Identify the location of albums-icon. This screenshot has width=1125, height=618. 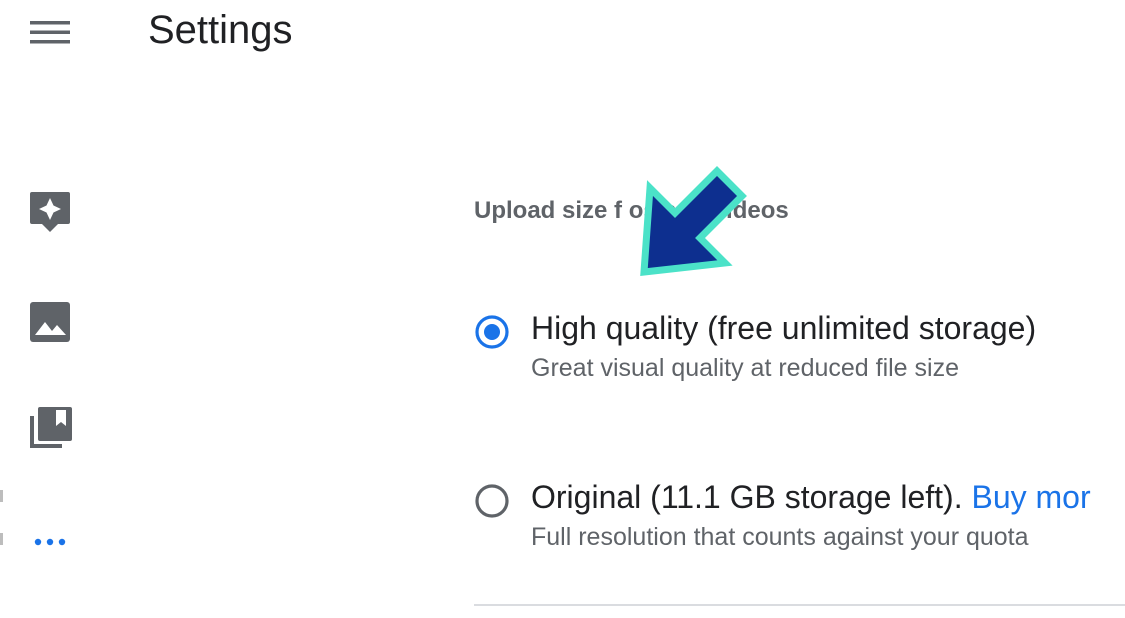
(50, 428).